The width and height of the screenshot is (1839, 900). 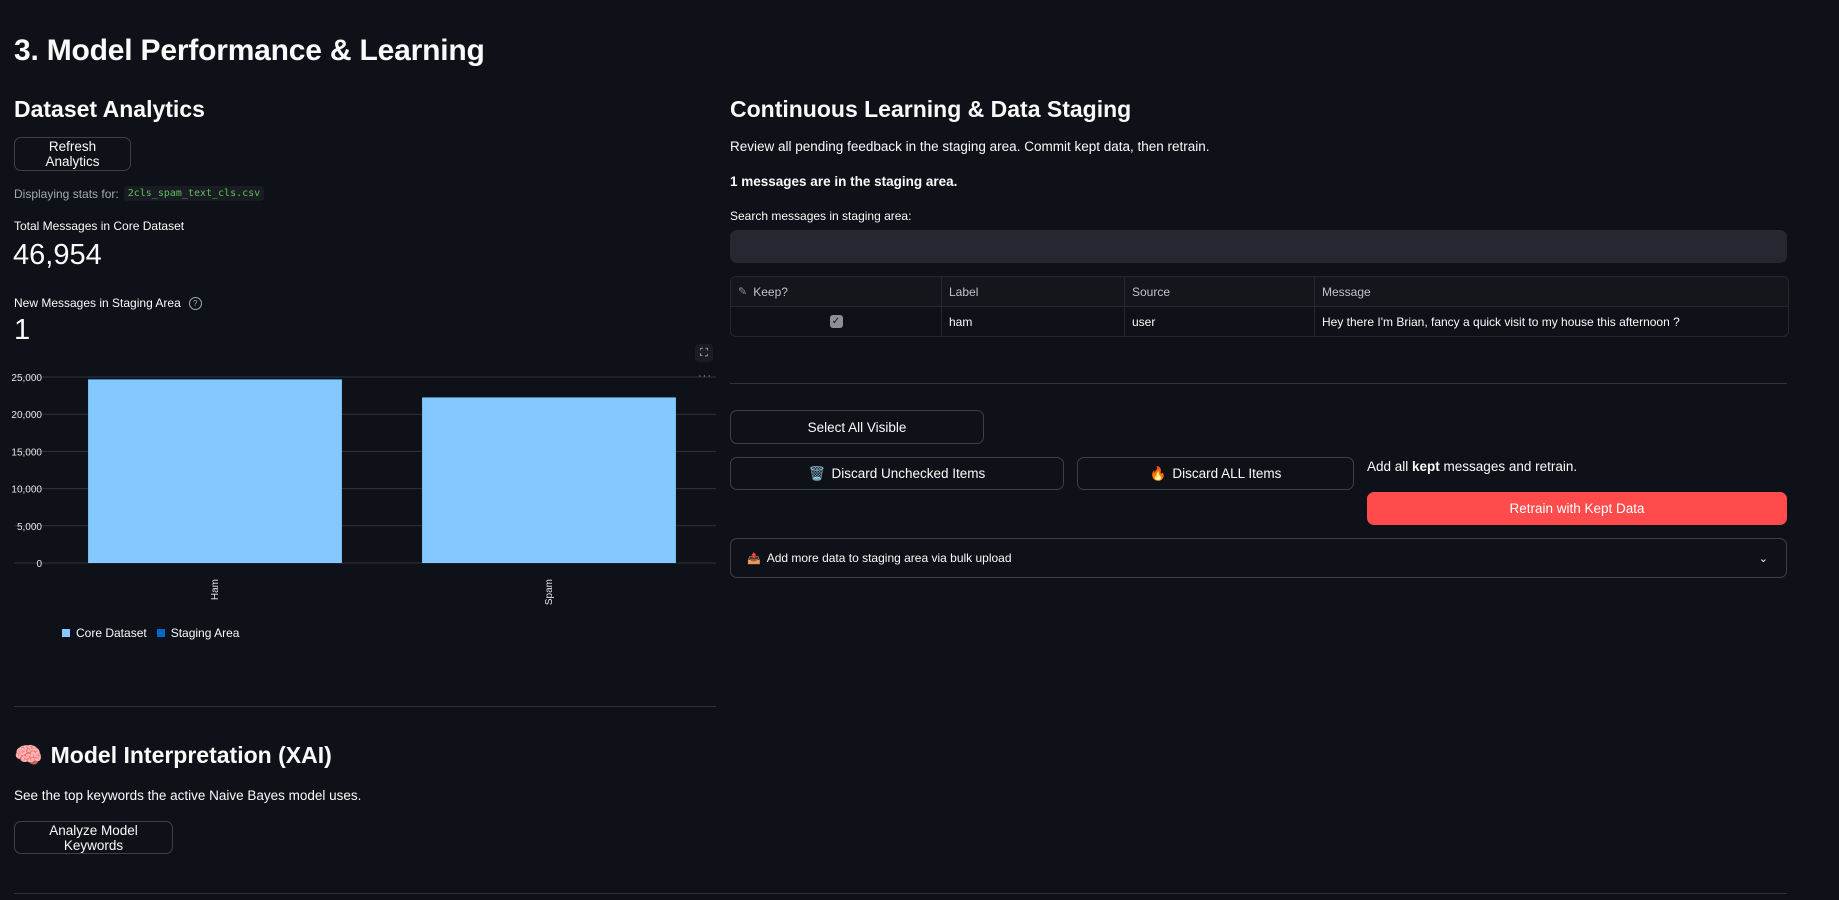 I want to click on y-tick-label: 0, so click(x=39, y=564).